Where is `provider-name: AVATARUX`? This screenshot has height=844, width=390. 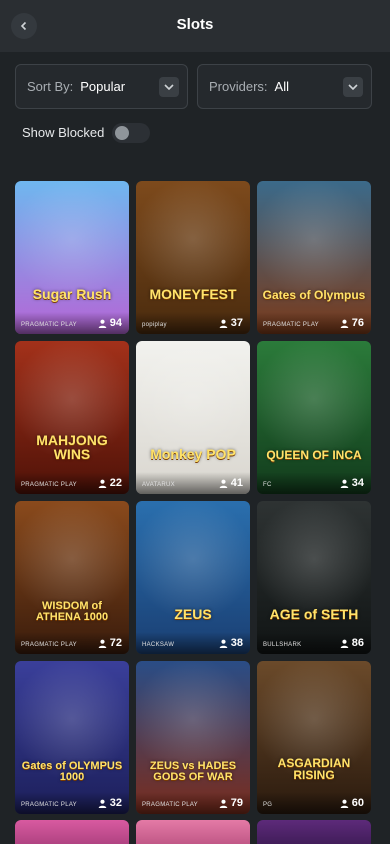 provider-name: AVATARUX is located at coordinates (158, 485).